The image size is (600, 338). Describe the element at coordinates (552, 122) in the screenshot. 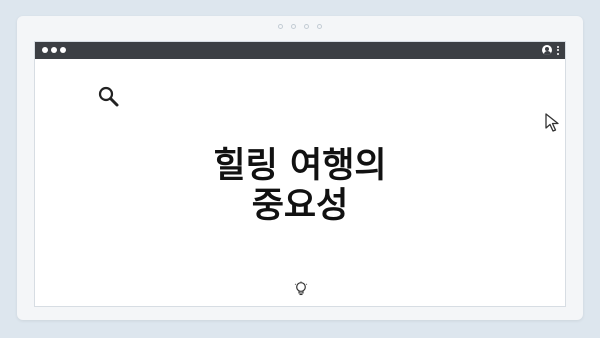

I see `mouse-pointer-icon` at that location.